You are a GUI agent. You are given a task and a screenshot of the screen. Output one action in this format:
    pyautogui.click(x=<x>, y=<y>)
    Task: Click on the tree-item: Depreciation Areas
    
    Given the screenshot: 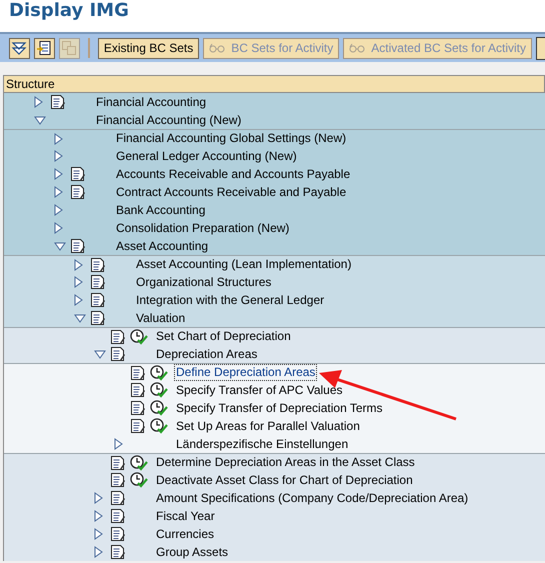 What is the action you would take?
    pyautogui.click(x=207, y=354)
    